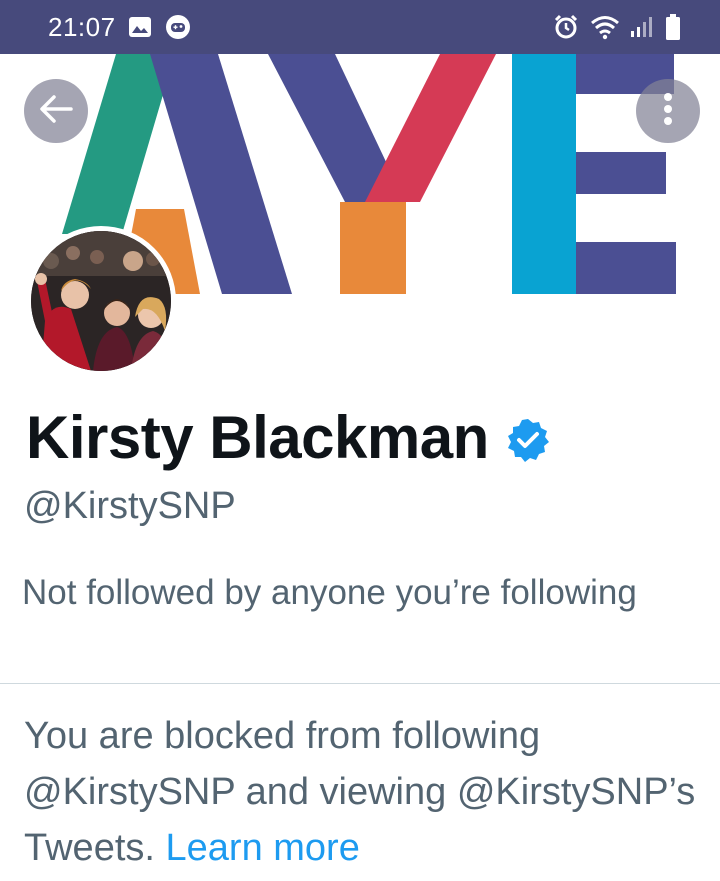 This screenshot has width=720, height=881. Describe the element at coordinates (82, 26) in the screenshot. I see `status-time: 21:07` at that location.